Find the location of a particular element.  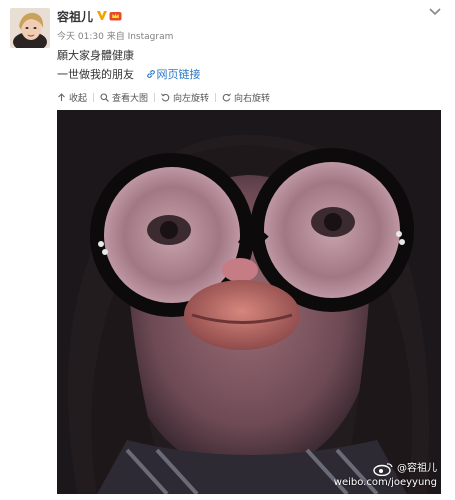

photo-watermark: @容祖儿 weibo.com/joeyyung is located at coordinates (385, 476).